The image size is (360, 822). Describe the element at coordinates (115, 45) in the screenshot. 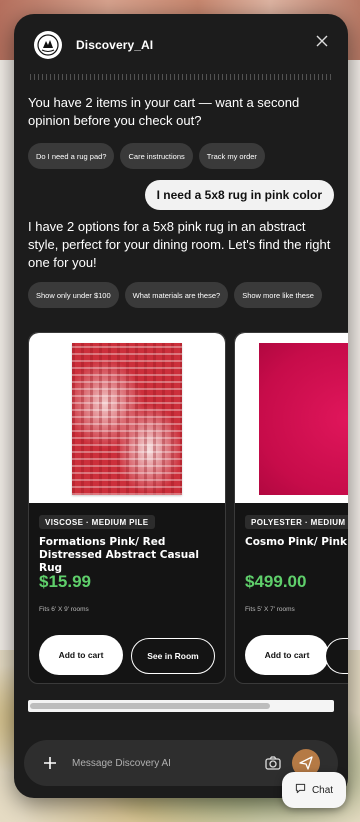

I see `chat-title: Discovery_AI` at that location.